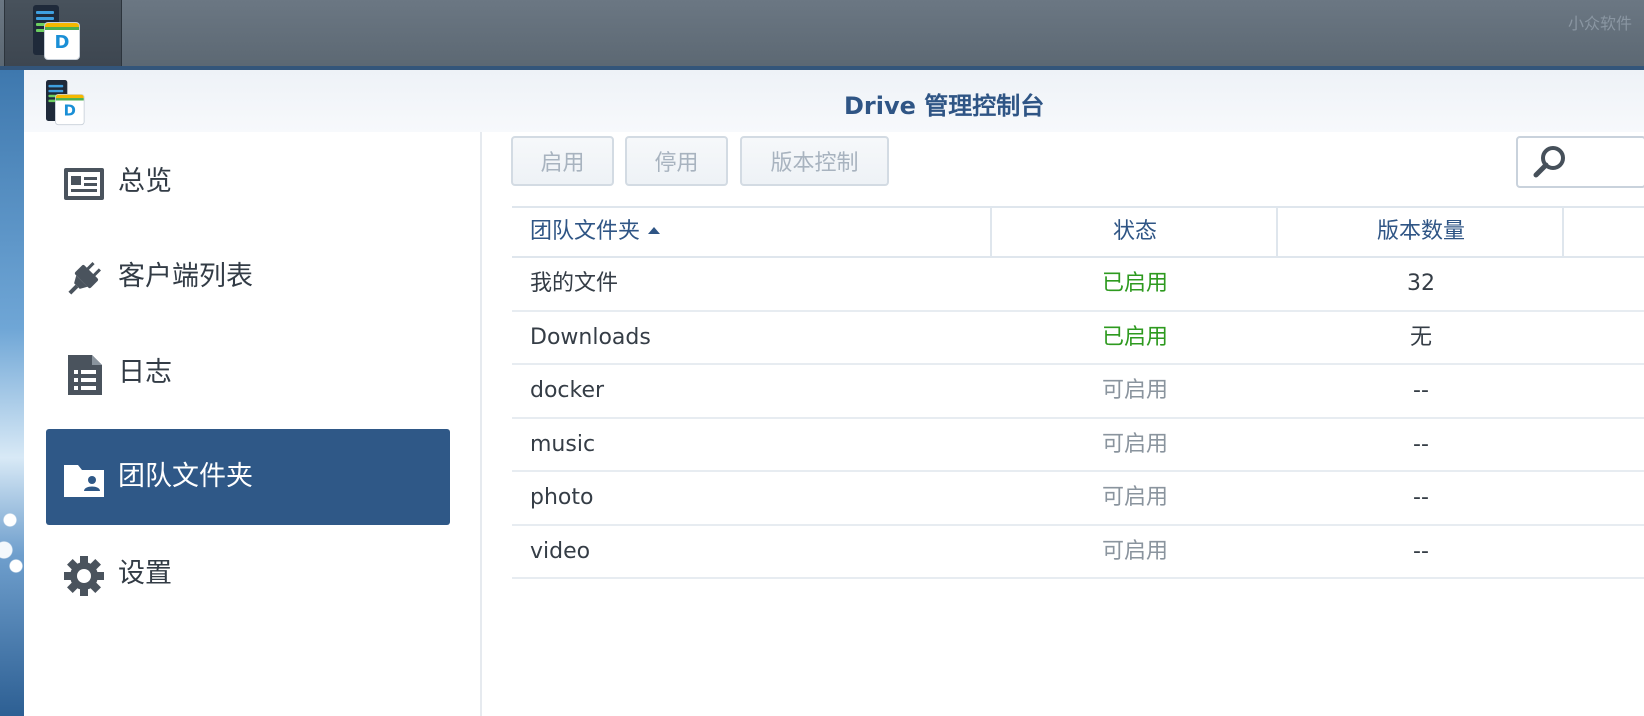 This screenshot has height=716, width=1644. Describe the element at coordinates (822, 35) in the screenshot. I see `taskbar: D 小众软件` at that location.